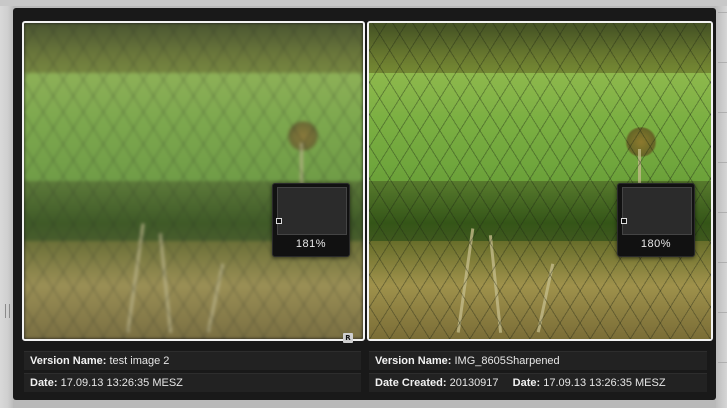  I want to click on left-version-name-row: Version Name: test image 2, so click(192, 360).